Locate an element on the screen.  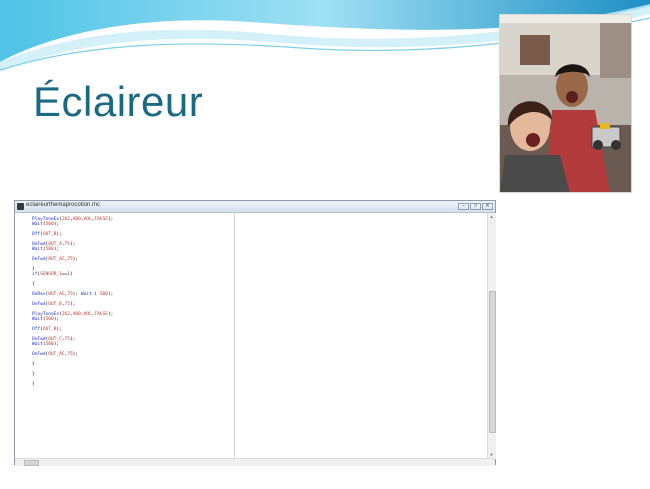
code-line: OnRev(OUT_AC,75); Wait ( 500); is located at coordinates (73, 294).